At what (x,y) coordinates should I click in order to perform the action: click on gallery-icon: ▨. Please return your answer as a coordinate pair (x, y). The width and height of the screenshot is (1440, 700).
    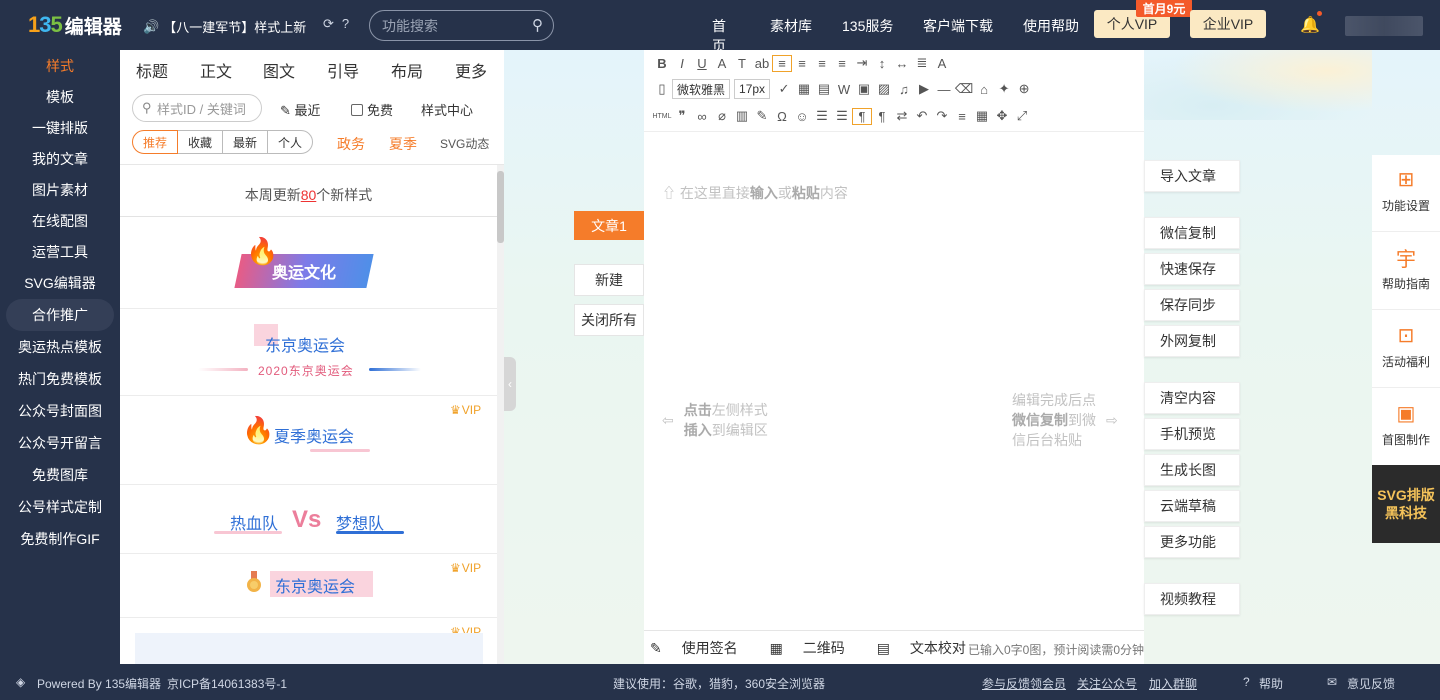
    Looking at the image, I should click on (884, 89).